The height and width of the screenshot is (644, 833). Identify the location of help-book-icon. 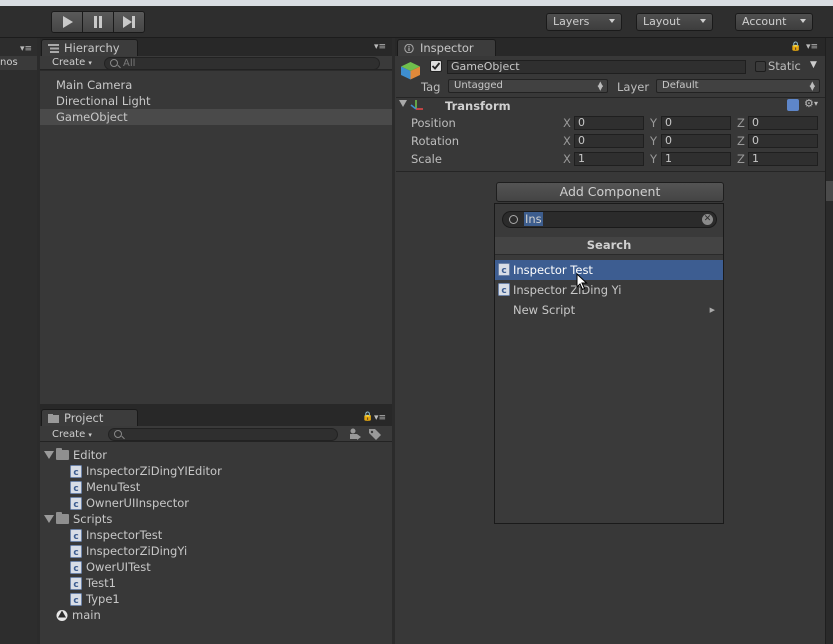
(793, 105).